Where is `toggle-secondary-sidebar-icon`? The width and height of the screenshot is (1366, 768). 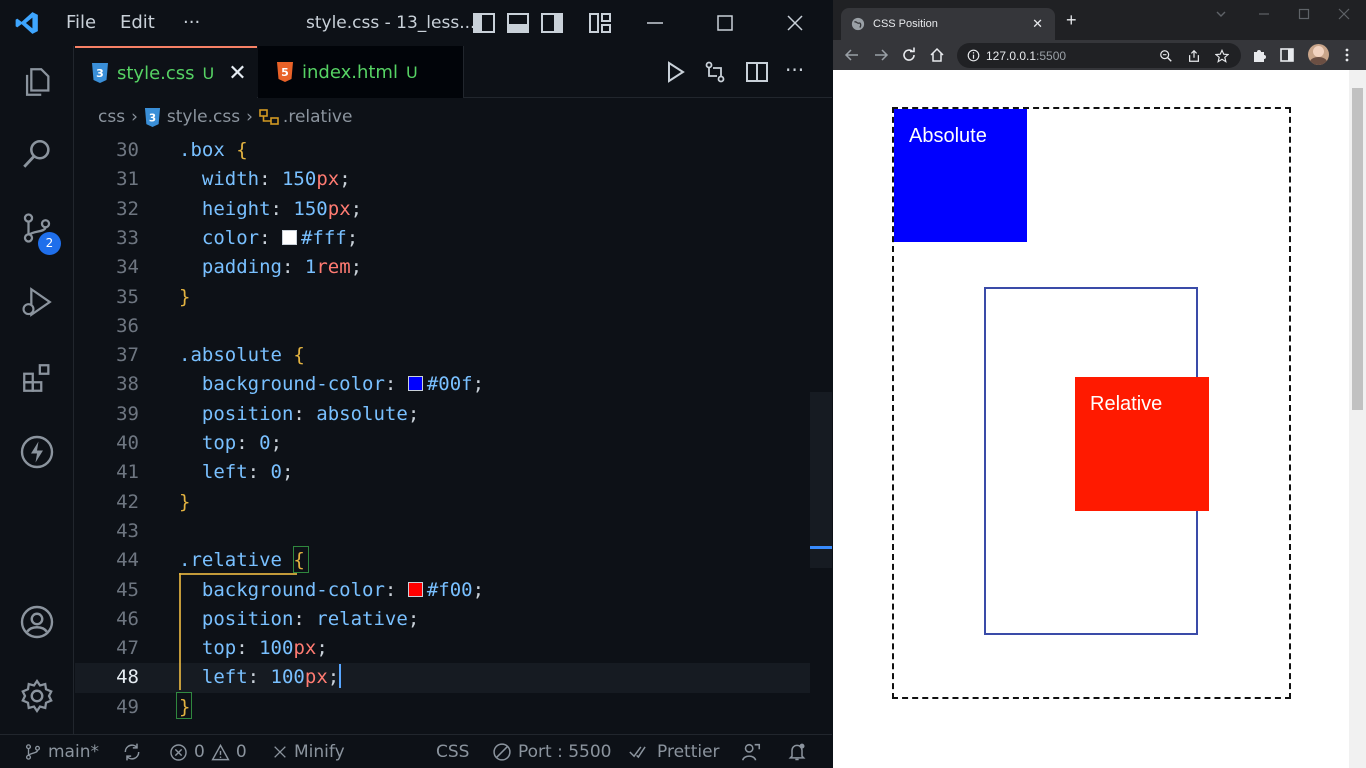 toggle-secondary-sidebar-icon is located at coordinates (552, 23).